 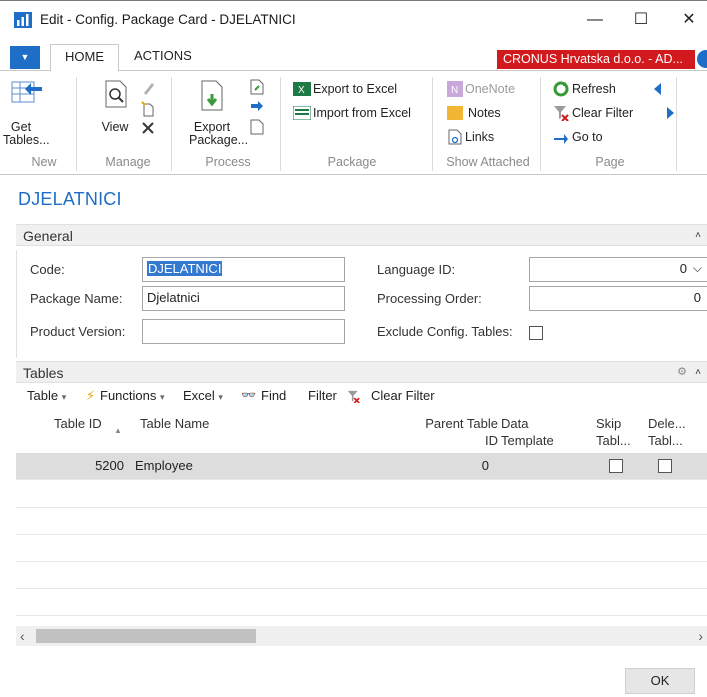 I want to click on skip-table-checkbox, so click(x=616, y=466).